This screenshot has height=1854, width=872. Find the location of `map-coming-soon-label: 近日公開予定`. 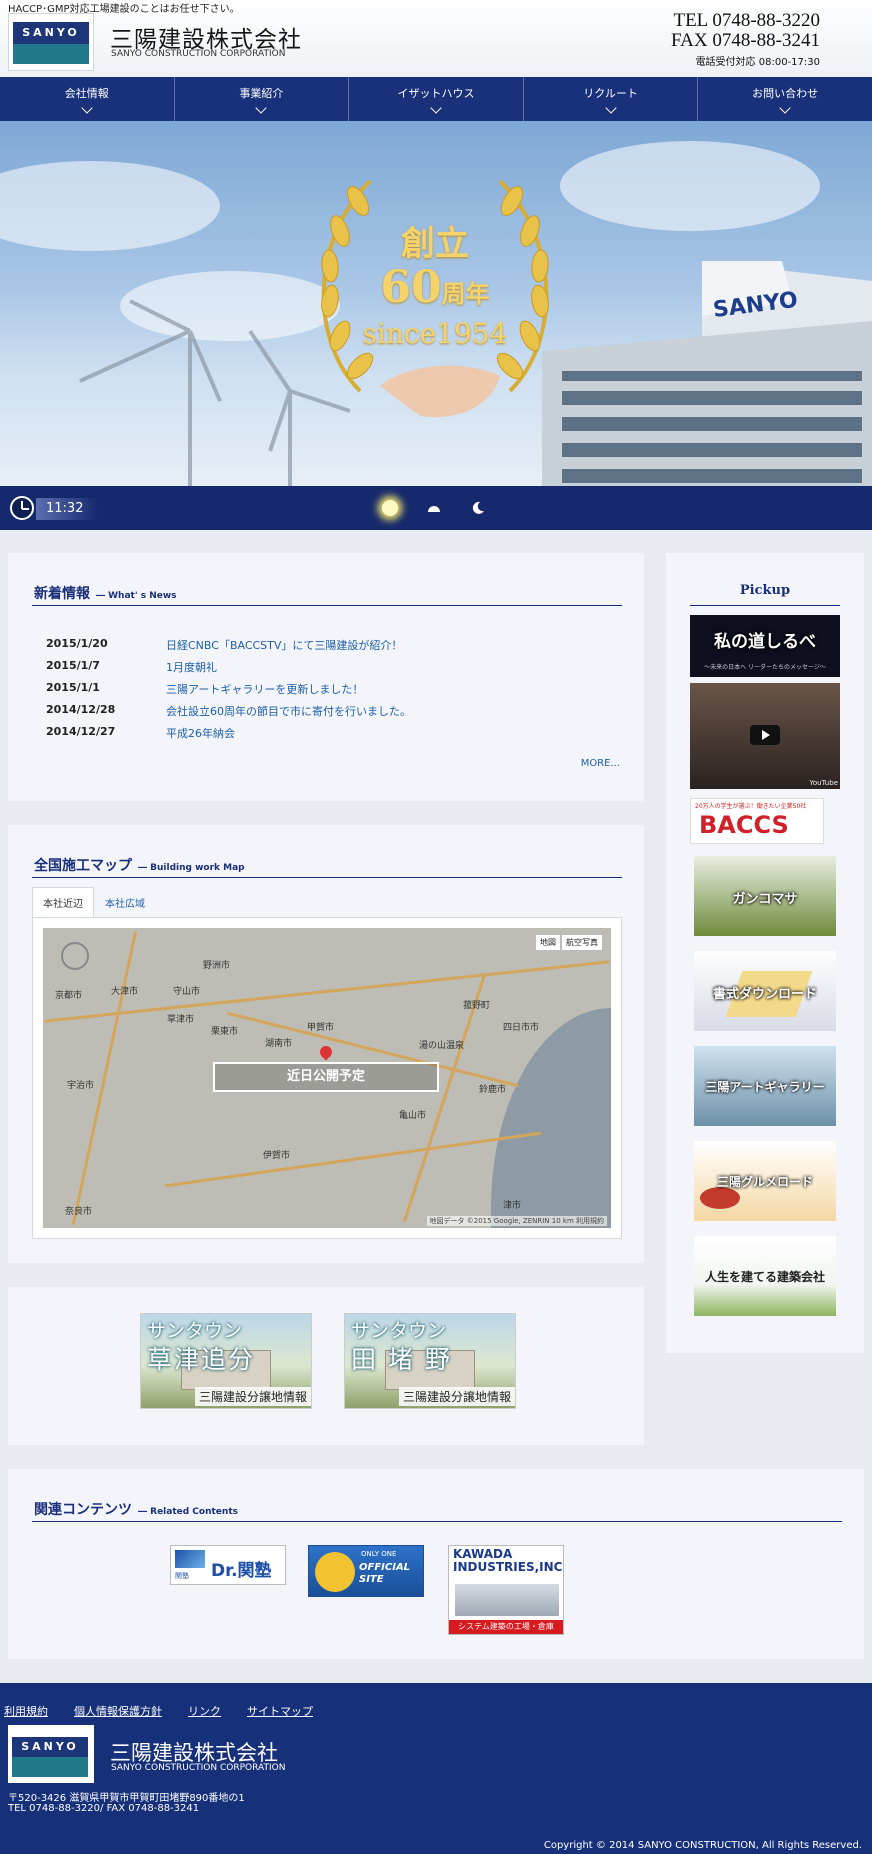

map-coming-soon-label: 近日公開予定 is located at coordinates (326, 1077).